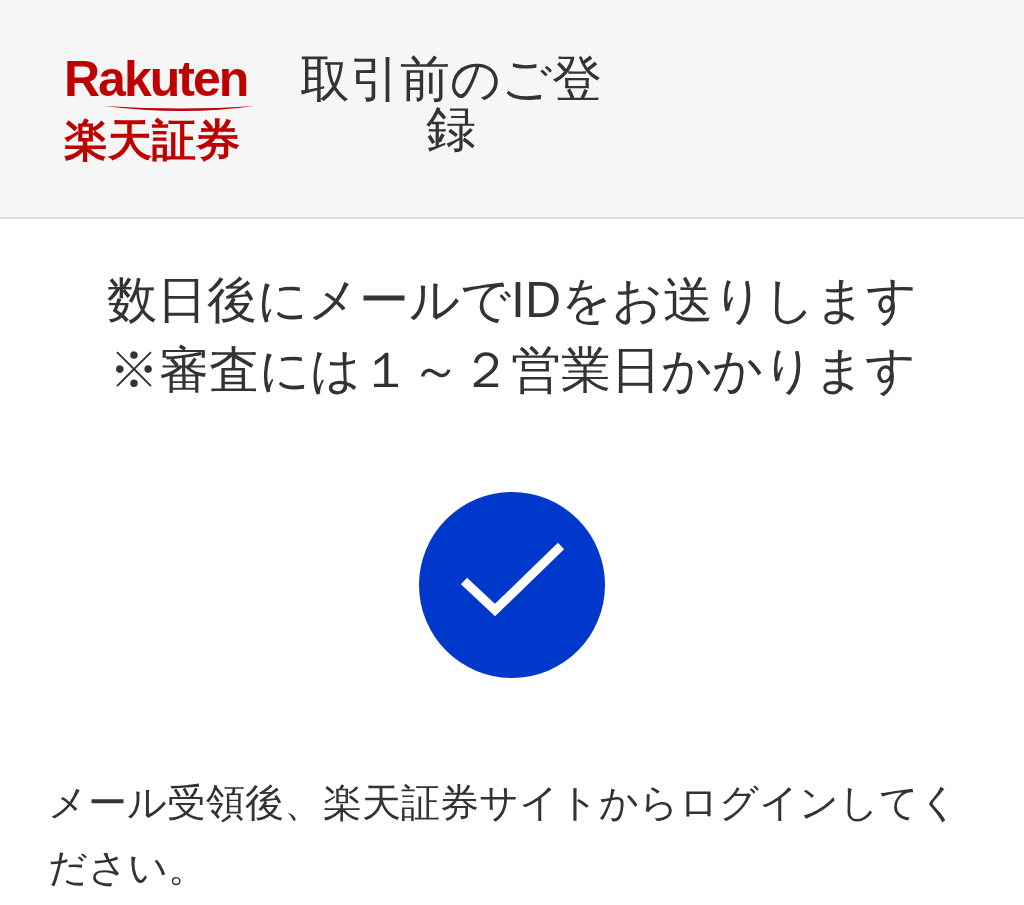 The width and height of the screenshot is (1024, 905). I want to click on login-note: メール受領後、楽天証券サイトからログインしてください。, so click(504, 835).